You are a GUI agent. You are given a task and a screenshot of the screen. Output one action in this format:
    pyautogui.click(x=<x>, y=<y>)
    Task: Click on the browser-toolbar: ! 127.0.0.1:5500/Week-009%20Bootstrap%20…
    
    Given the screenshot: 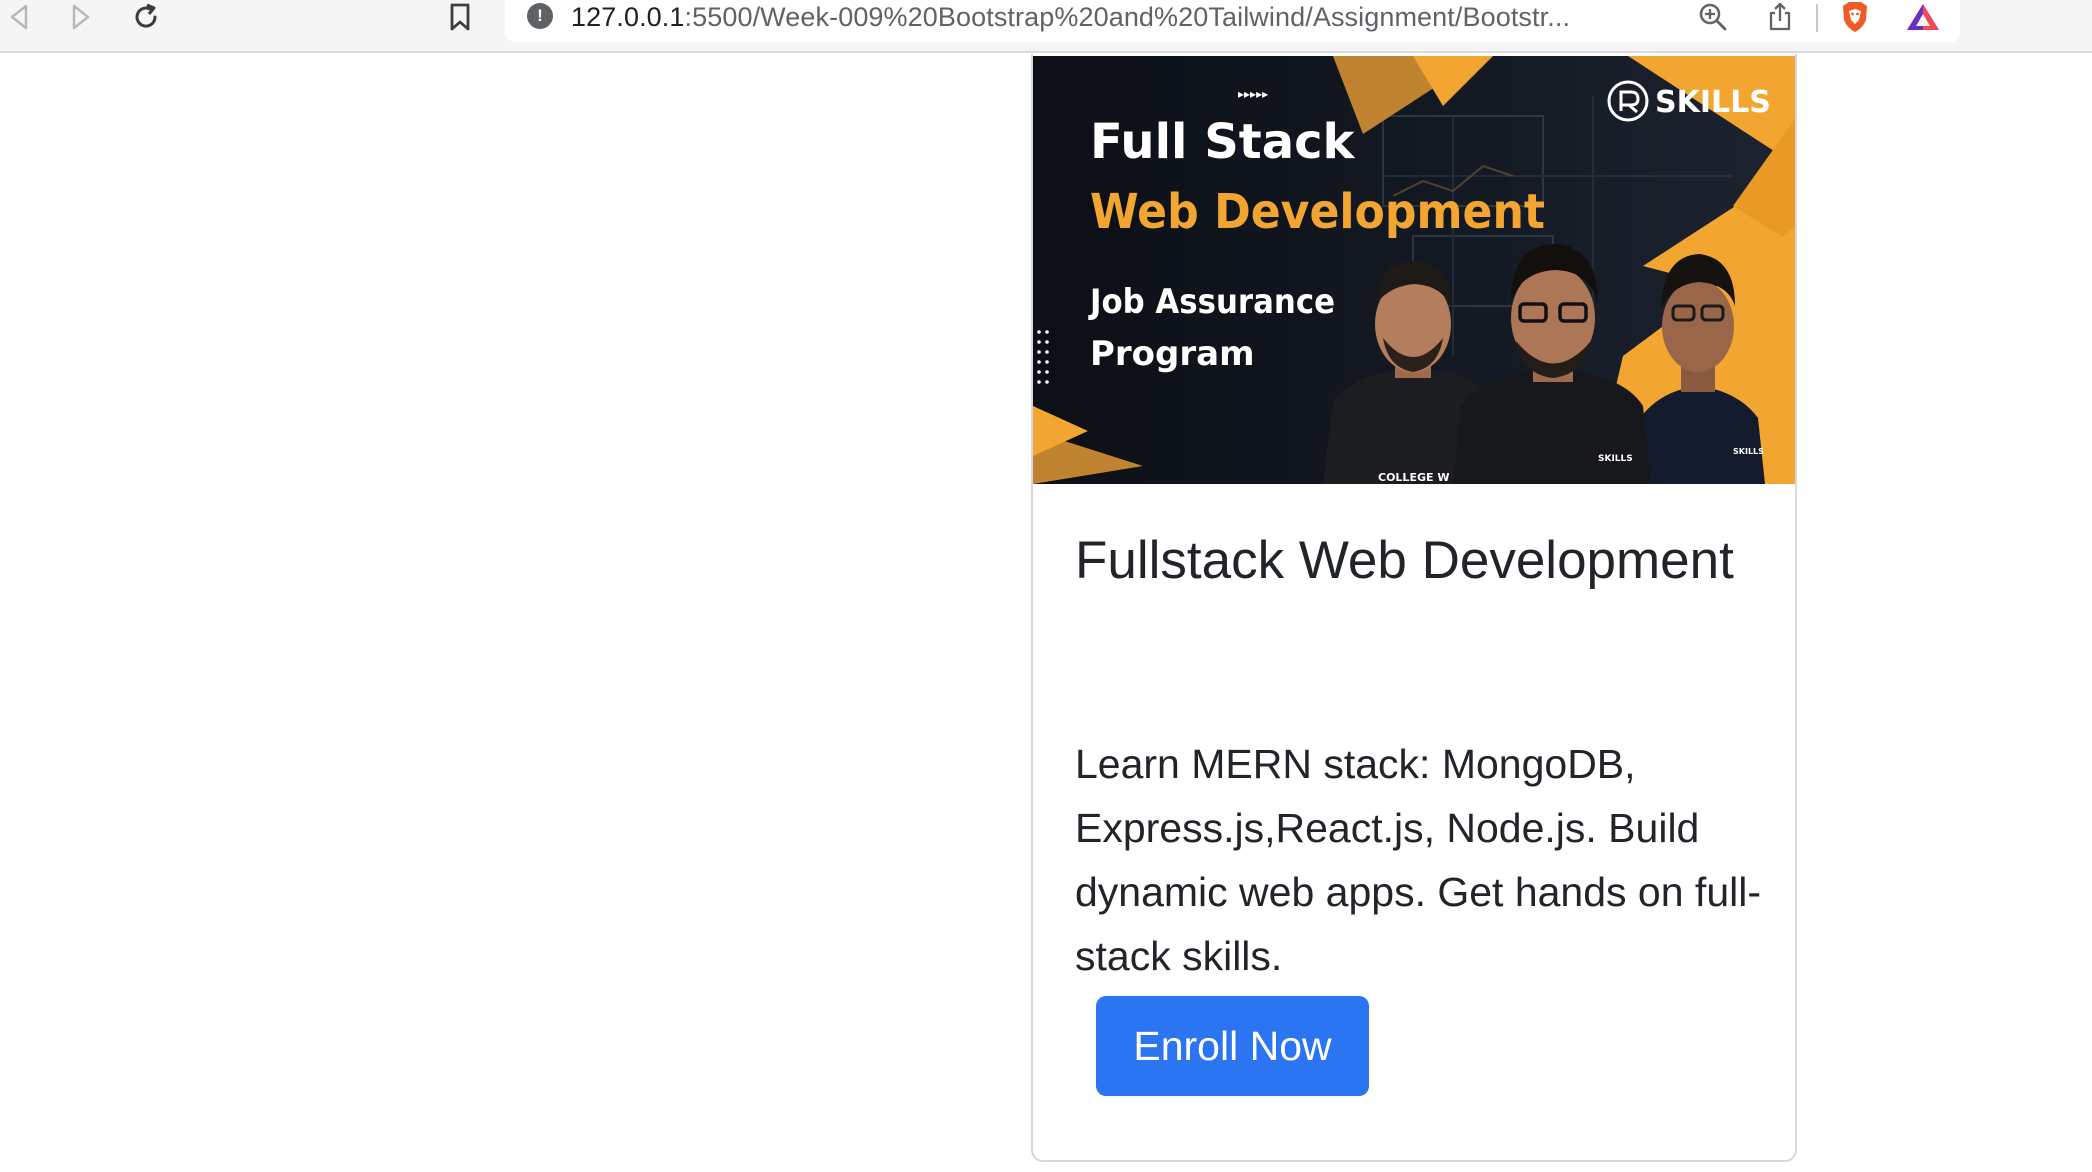 What is the action you would take?
    pyautogui.click(x=1046, y=26)
    